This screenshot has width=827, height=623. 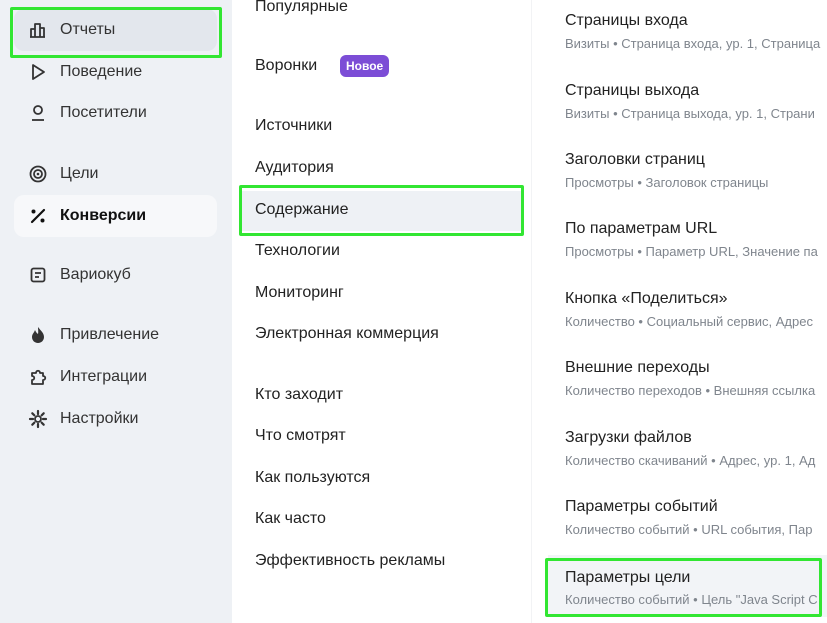 What do you see at coordinates (382, 14) in the screenshot?
I see `category-popular: Популярные` at bounding box center [382, 14].